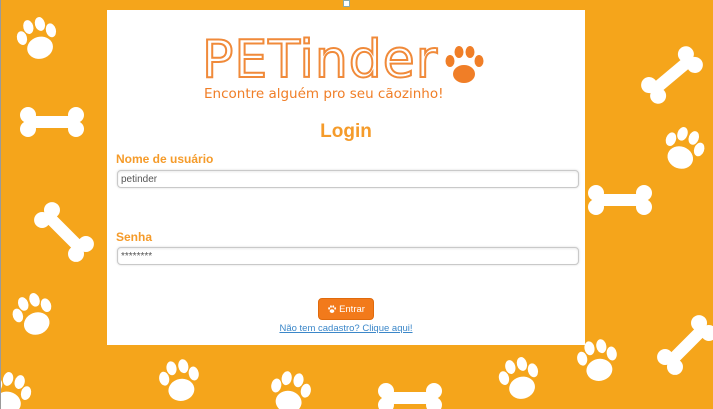 This screenshot has height=409, width=713. I want to click on logo-text: PETinder, so click(320, 60).